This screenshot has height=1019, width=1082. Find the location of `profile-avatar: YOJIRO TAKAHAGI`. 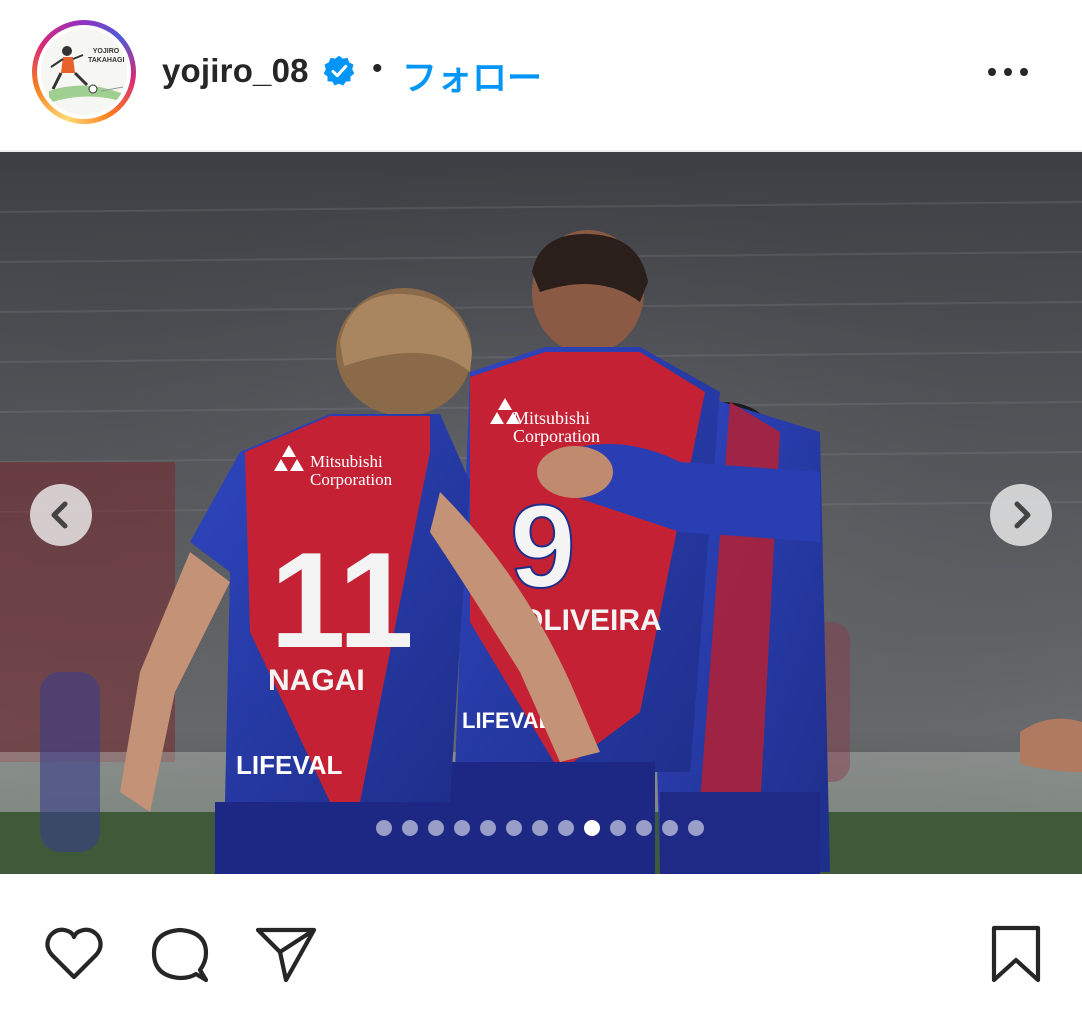

profile-avatar: YOJIRO TAKAHAGI is located at coordinates (84, 72).